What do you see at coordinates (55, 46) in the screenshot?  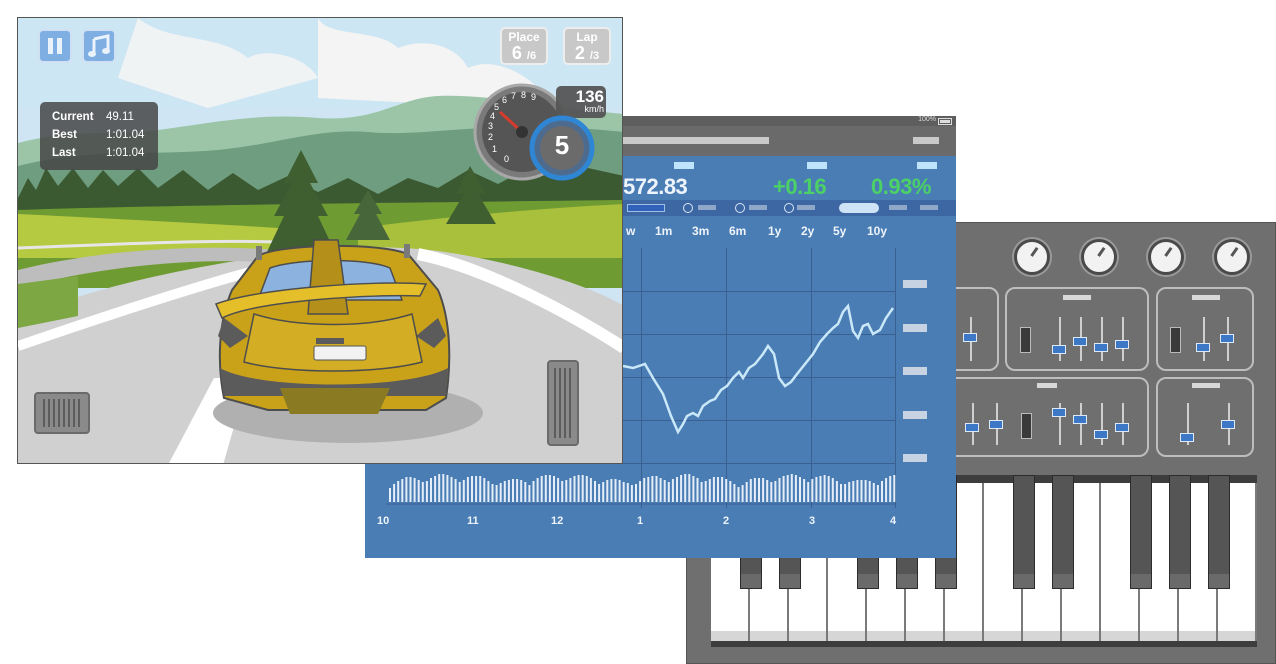 I see `pause-button` at bounding box center [55, 46].